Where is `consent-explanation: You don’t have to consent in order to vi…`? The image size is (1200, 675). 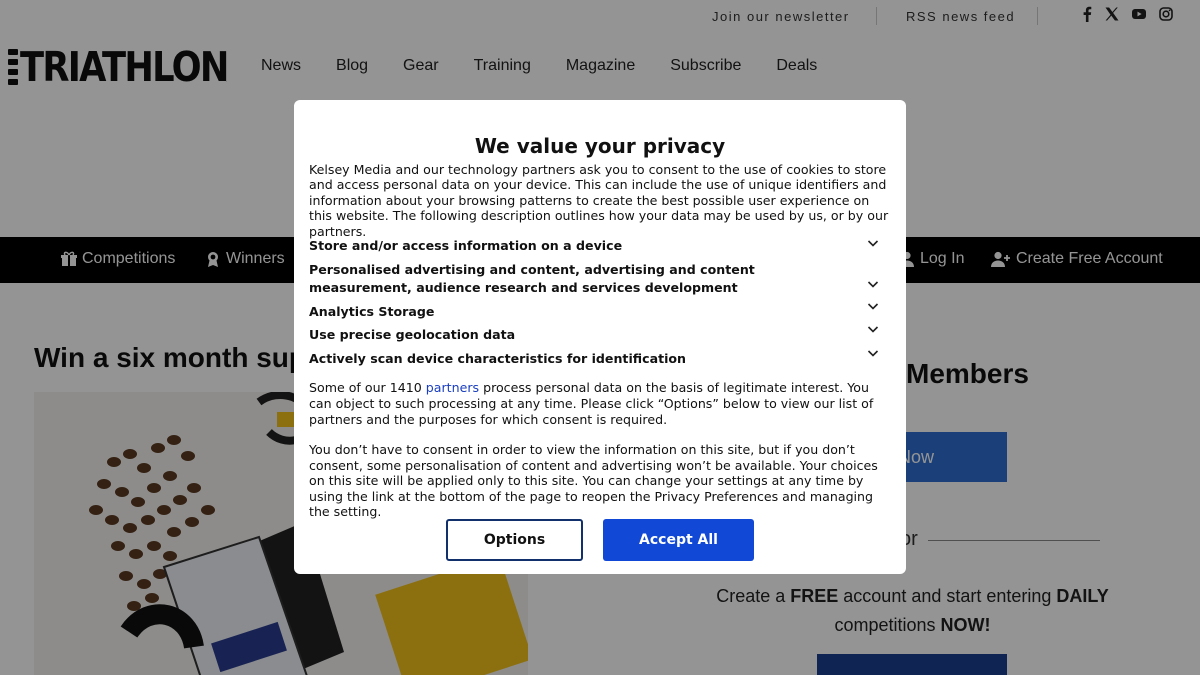
consent-explanation: You don’t have to consent in order to vi… is located at coordinates (593, 481).